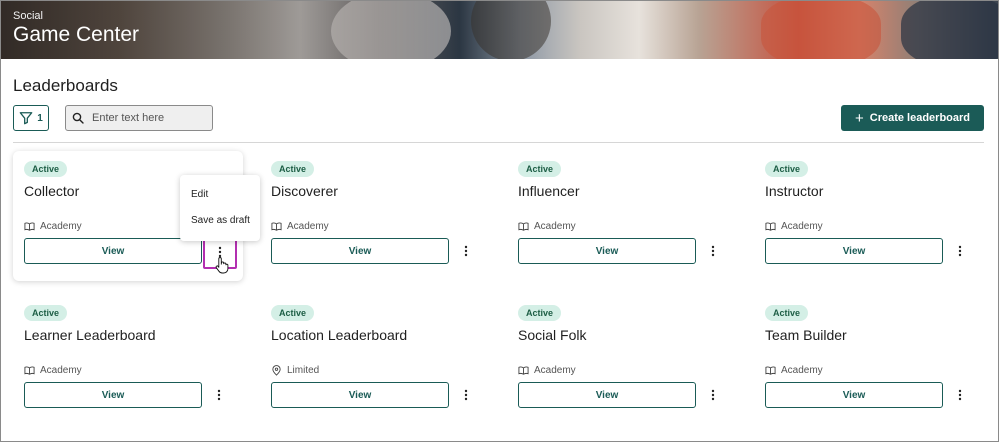 The height and width of the screenshot is (442, 999). Describe the element at coordinates (40, 118) in the screenshot. I see `filter-count: 1` at that location.